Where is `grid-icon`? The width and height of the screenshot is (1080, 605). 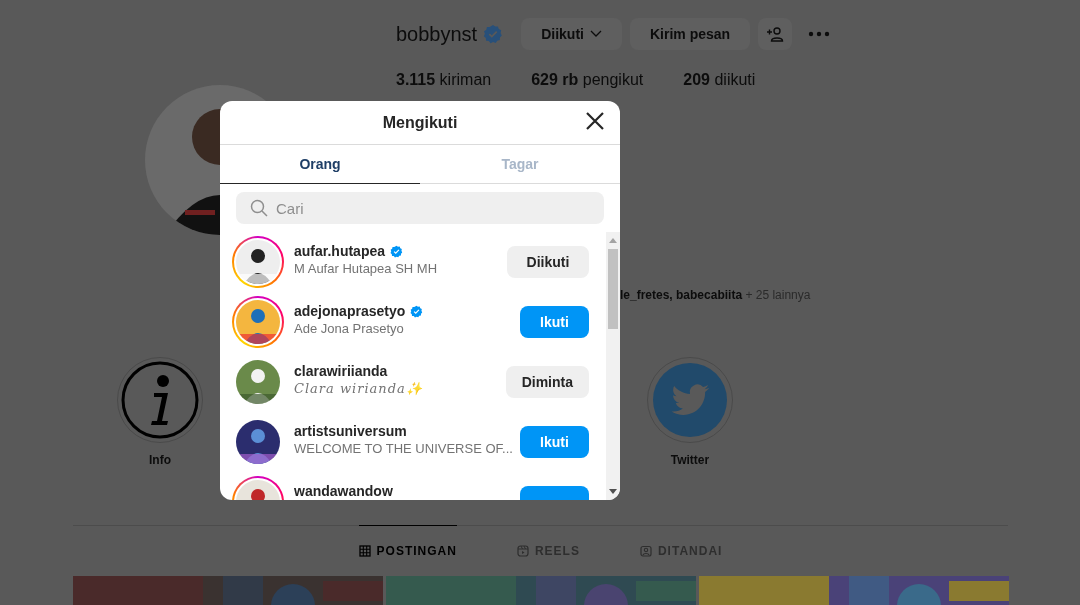 grid-icon is located at coordinates (364, 551).